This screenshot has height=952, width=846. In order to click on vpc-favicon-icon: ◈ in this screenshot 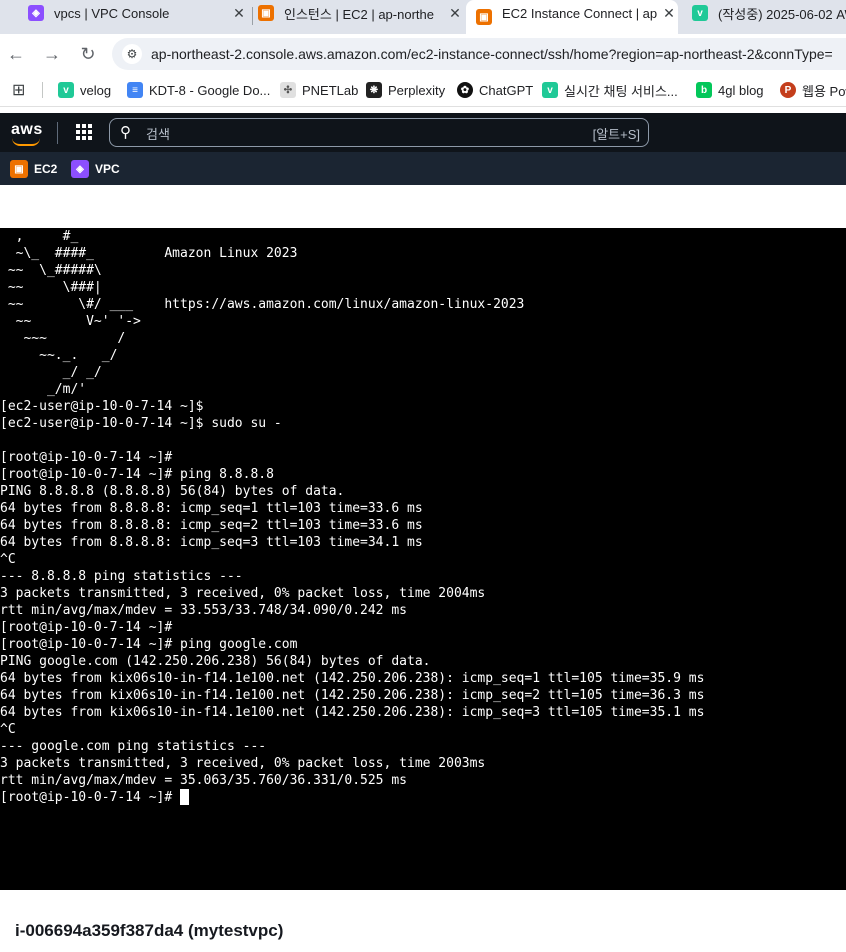, I will do `click(36, 13)`.